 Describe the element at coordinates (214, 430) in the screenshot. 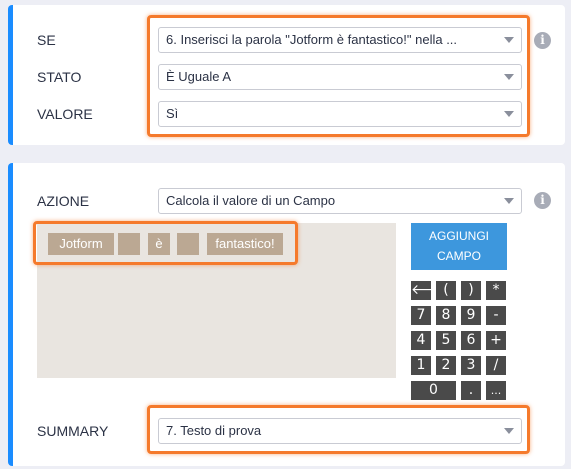

I see `summary-value: 7. Testo di prova` at that location.